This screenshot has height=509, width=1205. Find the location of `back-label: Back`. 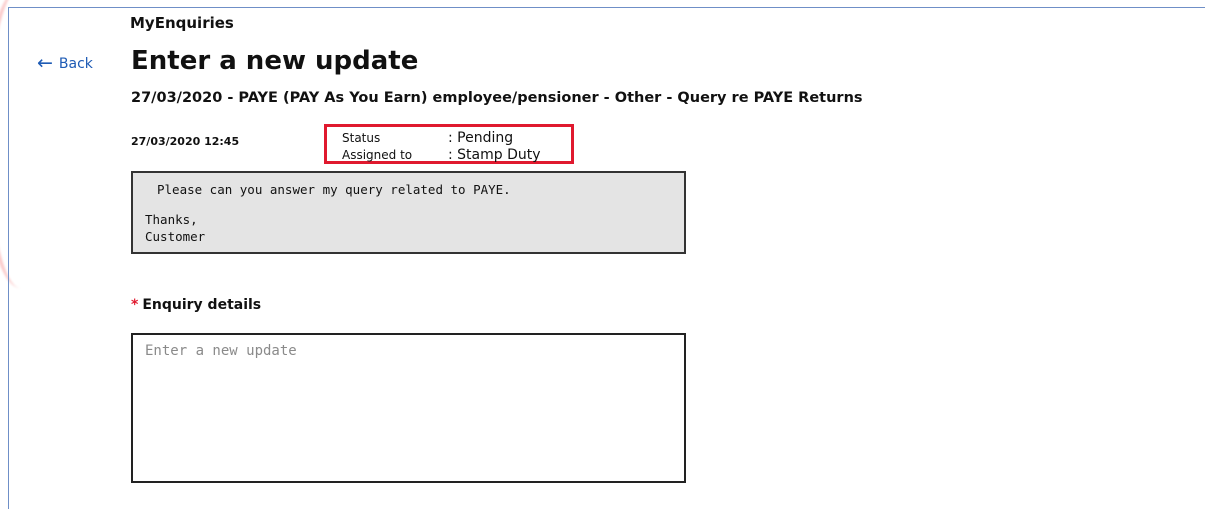

back-label: Back is located at coordinates (75, 63).